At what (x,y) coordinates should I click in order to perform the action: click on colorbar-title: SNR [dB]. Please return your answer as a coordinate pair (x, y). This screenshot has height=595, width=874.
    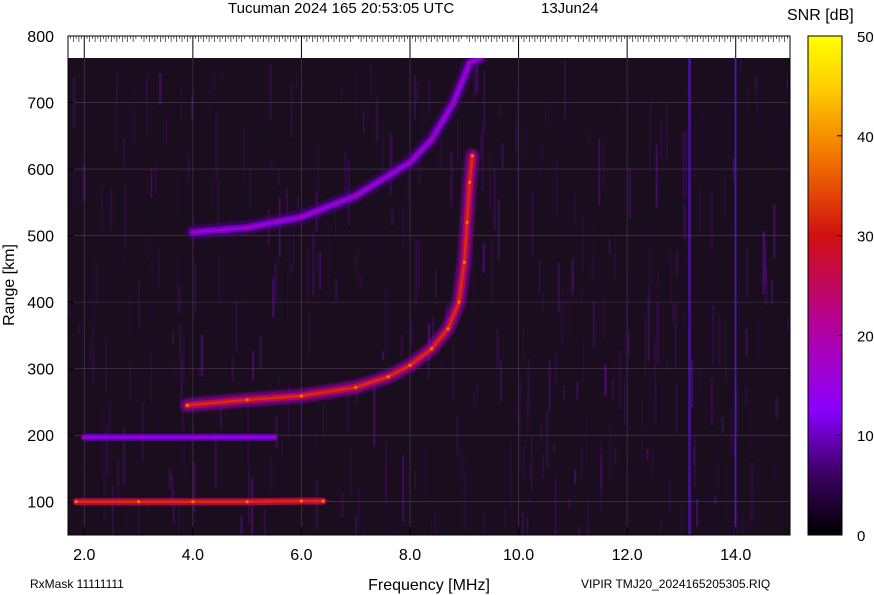
    Looking at the image, I should click on (820, 15).